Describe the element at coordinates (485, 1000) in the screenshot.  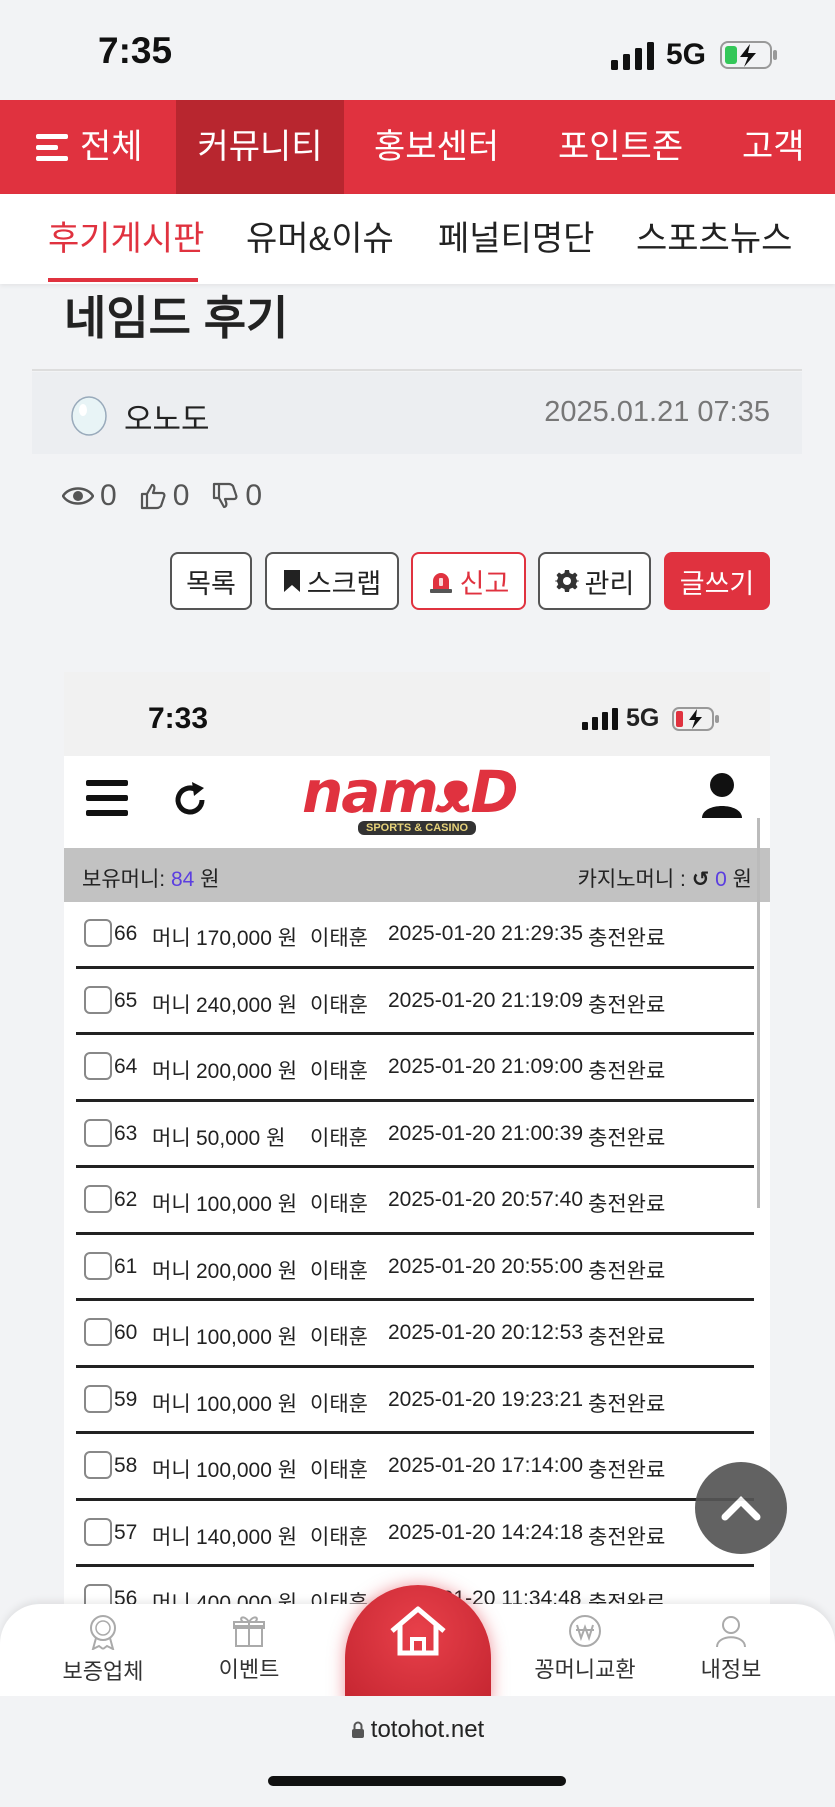
I see `row-datetime: 2025-01-20 21:19:09` at that location.